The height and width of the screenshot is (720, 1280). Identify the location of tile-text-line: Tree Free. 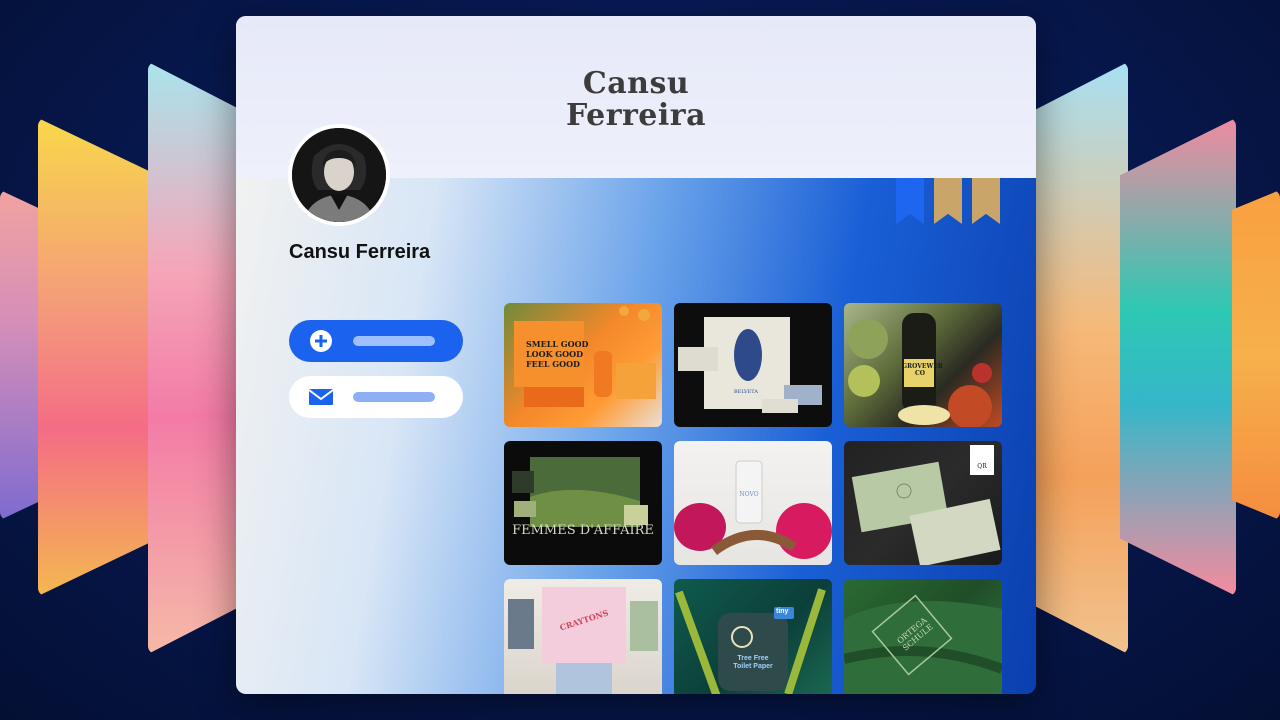
(753, 658).